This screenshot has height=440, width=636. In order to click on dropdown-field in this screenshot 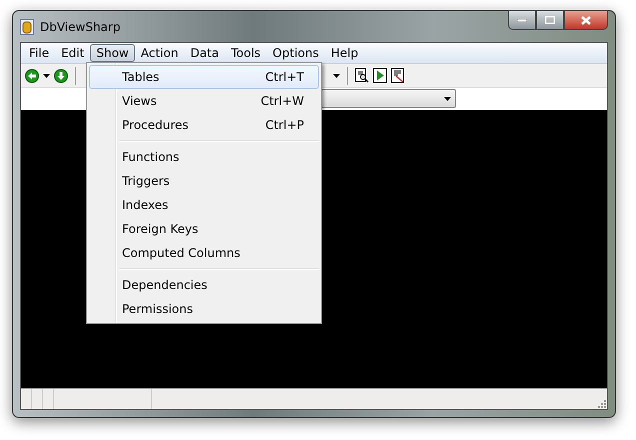, I will do `click(388, 98)`.